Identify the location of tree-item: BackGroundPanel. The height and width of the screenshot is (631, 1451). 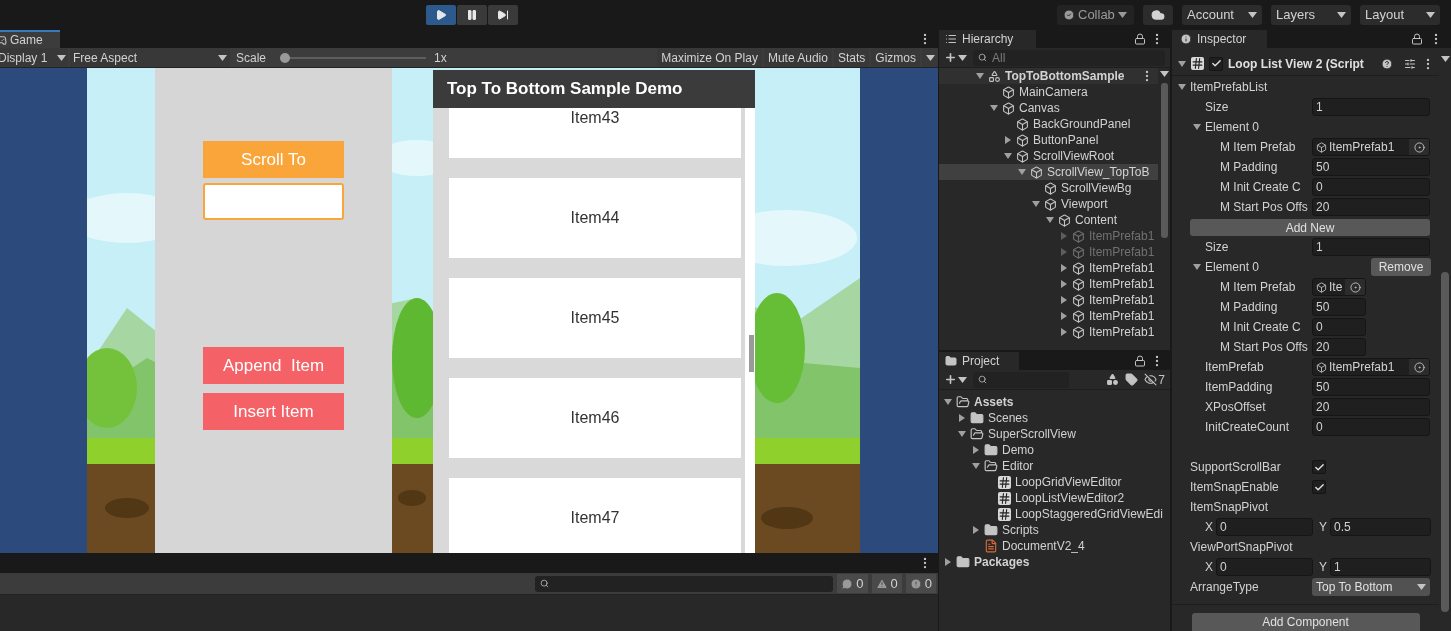
(1048, 124).